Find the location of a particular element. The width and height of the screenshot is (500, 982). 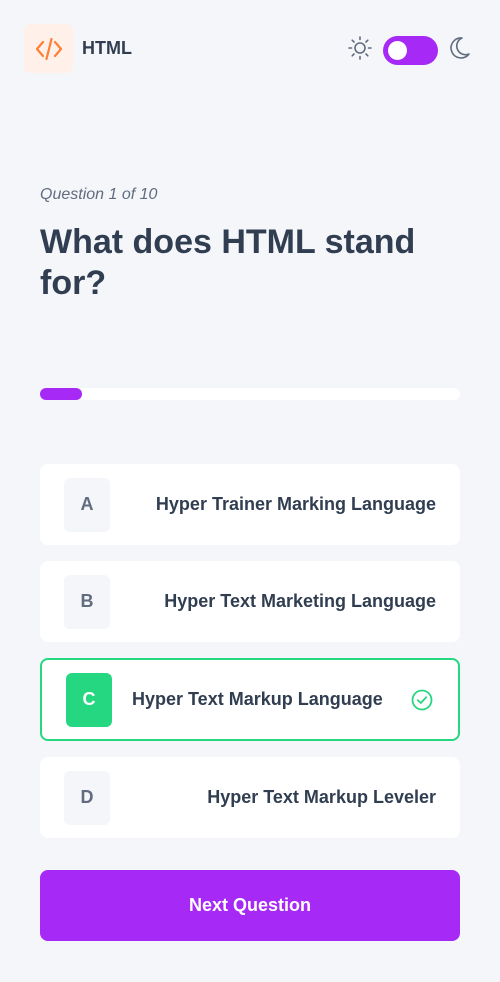

option-letter: D is located at coordinates (87, 797).